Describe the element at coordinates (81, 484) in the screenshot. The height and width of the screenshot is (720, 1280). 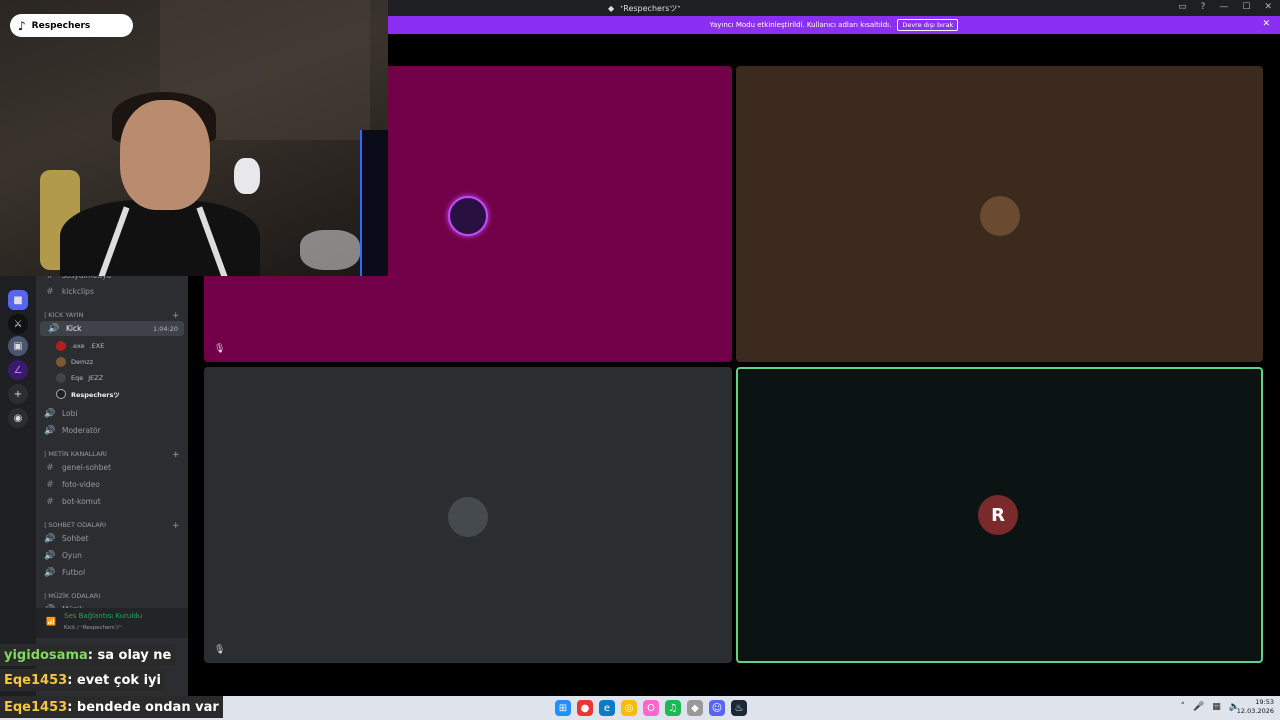
I see `channel-label: foto-video` at that location.